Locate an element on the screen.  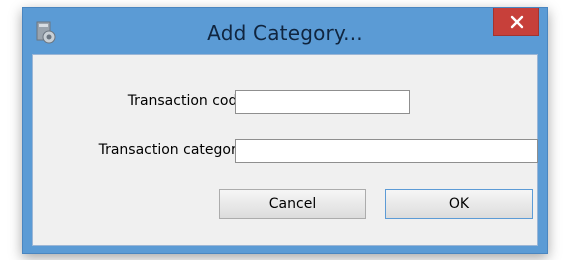
transaction-category-label: Transaction category is located at coordinates (171, 150).